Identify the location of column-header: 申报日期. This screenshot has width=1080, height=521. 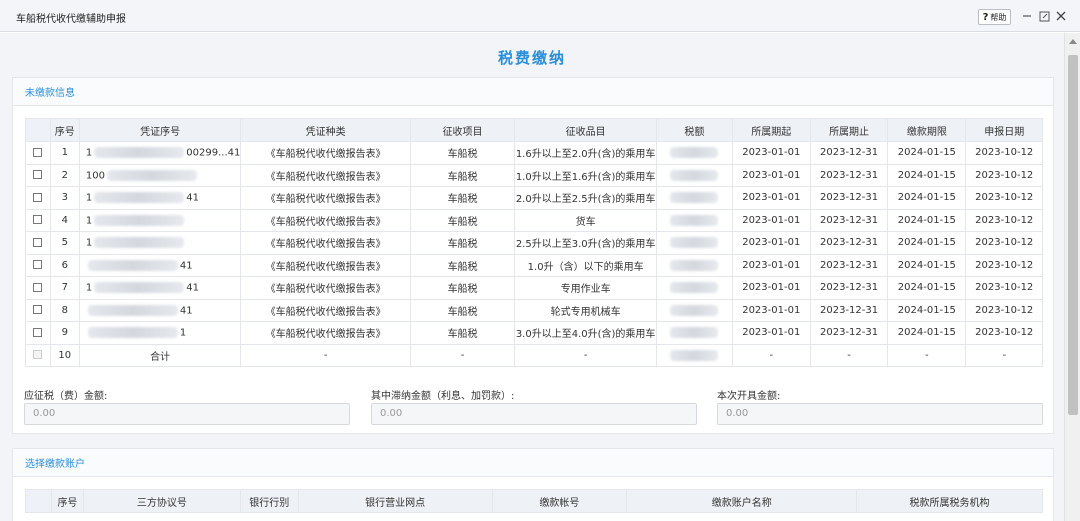
(1004, 130).